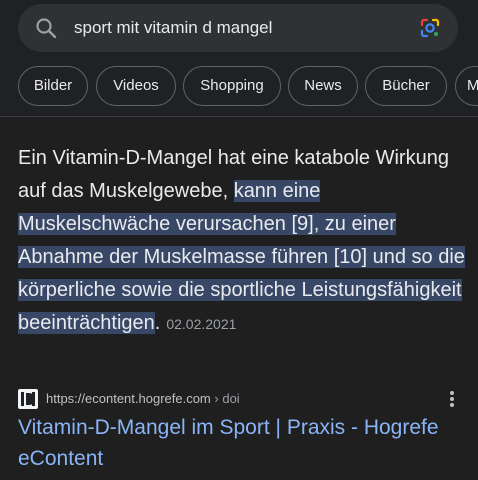 Image resolution: width=478 pixels, height=480 pixels. Describe the element at coordinates (239, 116) in the screenshot. I see `divider` at that location.